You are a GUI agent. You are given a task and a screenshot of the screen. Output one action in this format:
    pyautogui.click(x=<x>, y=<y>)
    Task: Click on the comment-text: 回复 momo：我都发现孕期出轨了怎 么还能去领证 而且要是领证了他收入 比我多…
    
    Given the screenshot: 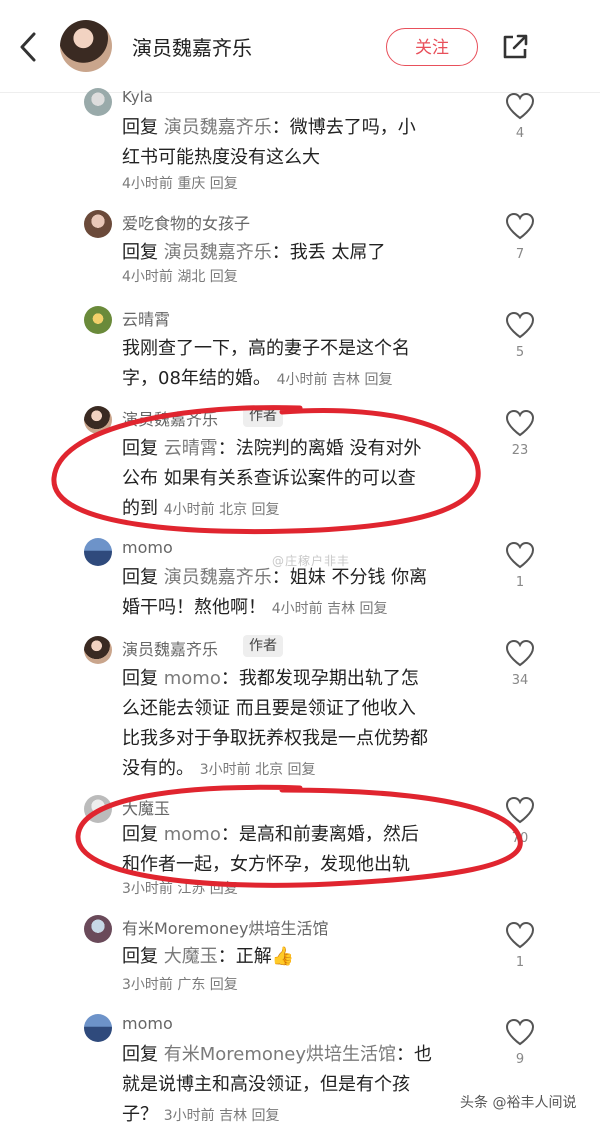 What is the action you would take?
    pyautogui.click(x=302, y=724)
    